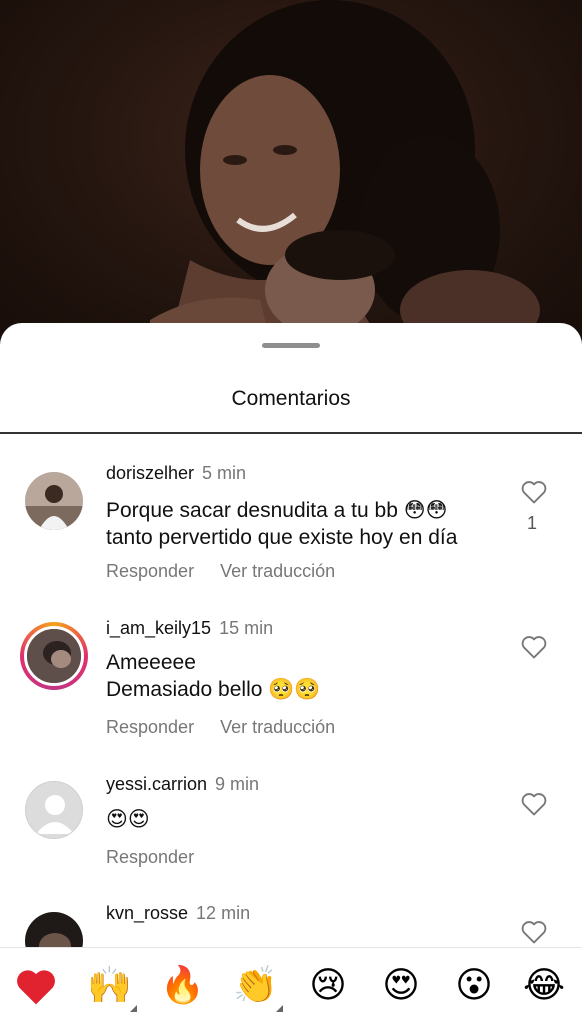 This screenshot has width=582, height=1024. Describe the element at coordinates (237, 784) in the screenshot. I see `comment-time: 9 min` at that location.